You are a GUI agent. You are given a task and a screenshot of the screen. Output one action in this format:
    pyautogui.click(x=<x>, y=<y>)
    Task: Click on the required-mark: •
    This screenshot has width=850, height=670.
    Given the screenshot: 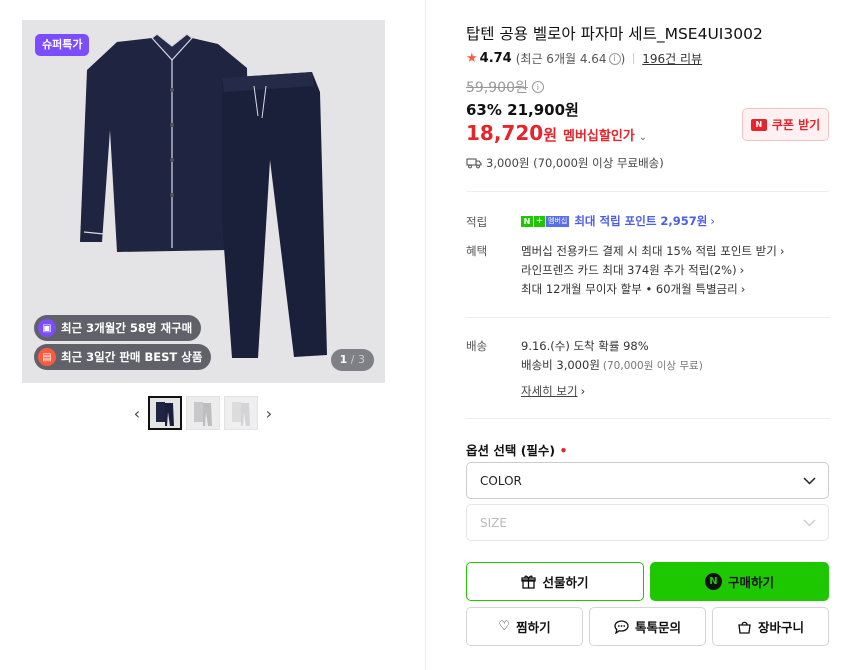 What is the action you would take?
    pyautogui.click(x=563, y=450)
    